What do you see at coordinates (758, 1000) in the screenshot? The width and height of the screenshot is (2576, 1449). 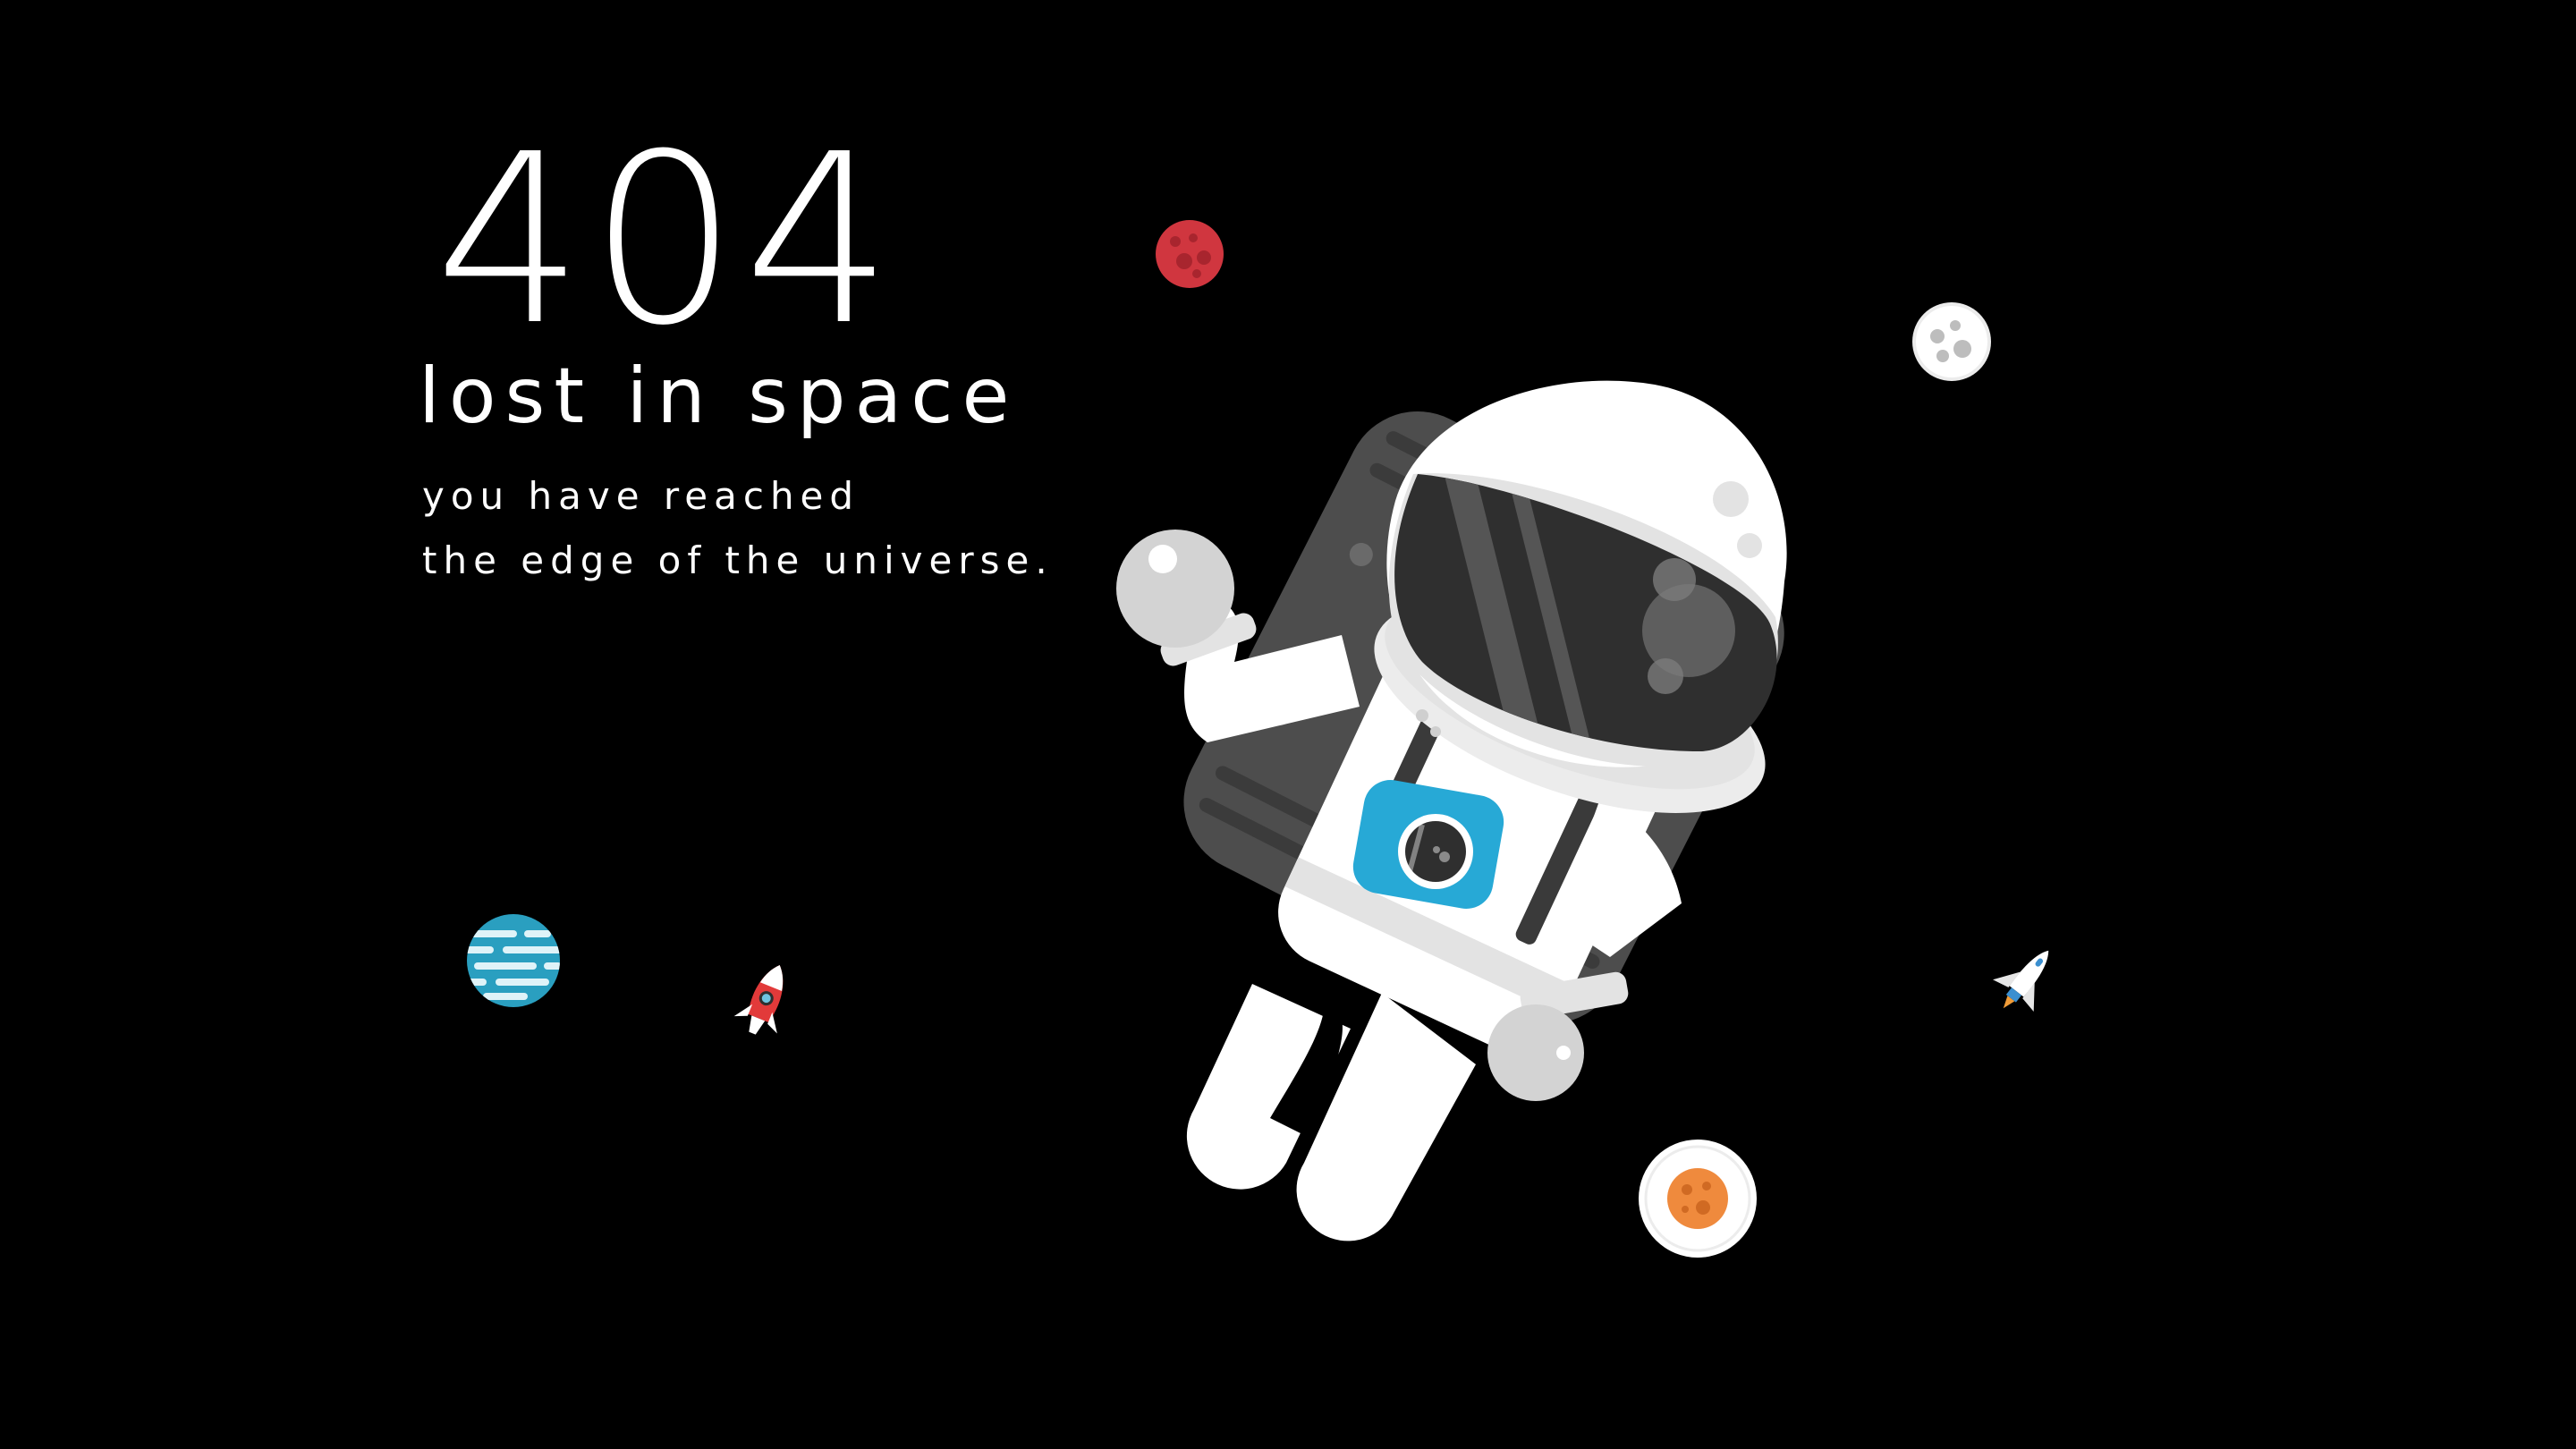 I see `rocket-icon` at bounding box center [758, 1000].